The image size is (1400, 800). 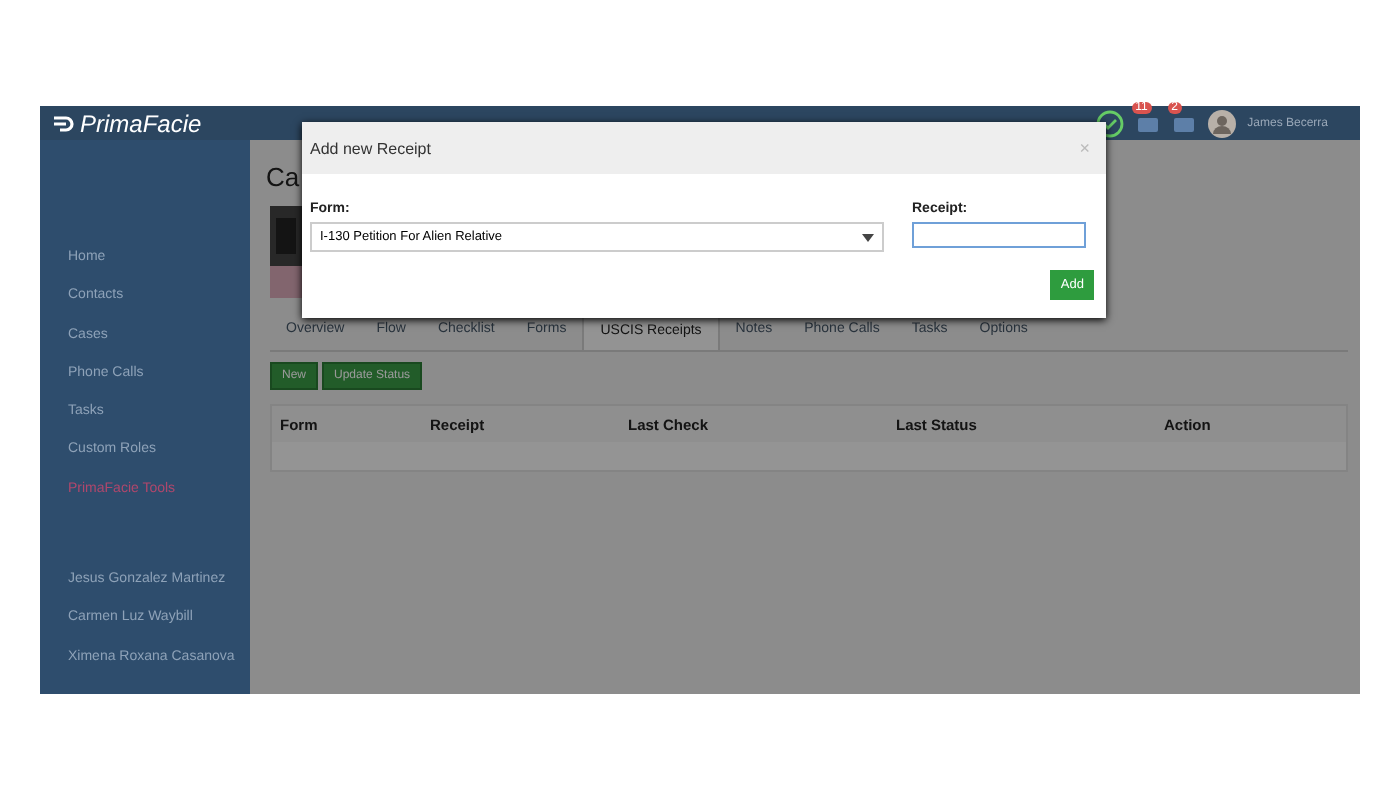 What do you see at coordinates (283, 179) in the screenshot?
I see `page-title: Ca` at bounding box center [283, 179].